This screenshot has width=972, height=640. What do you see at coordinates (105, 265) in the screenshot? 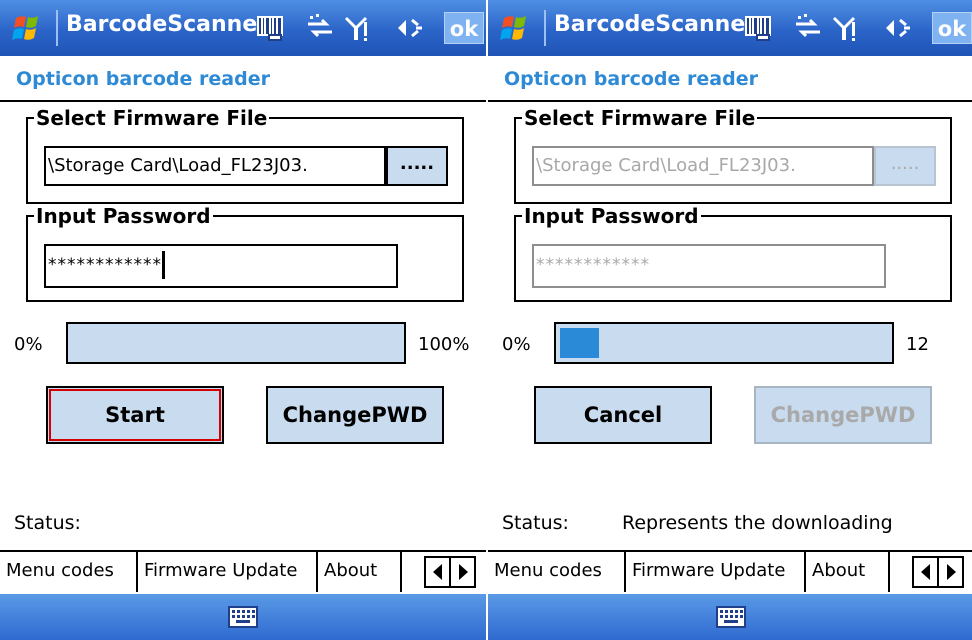
I see `password-value: ************` at bounding box center [105, 265].